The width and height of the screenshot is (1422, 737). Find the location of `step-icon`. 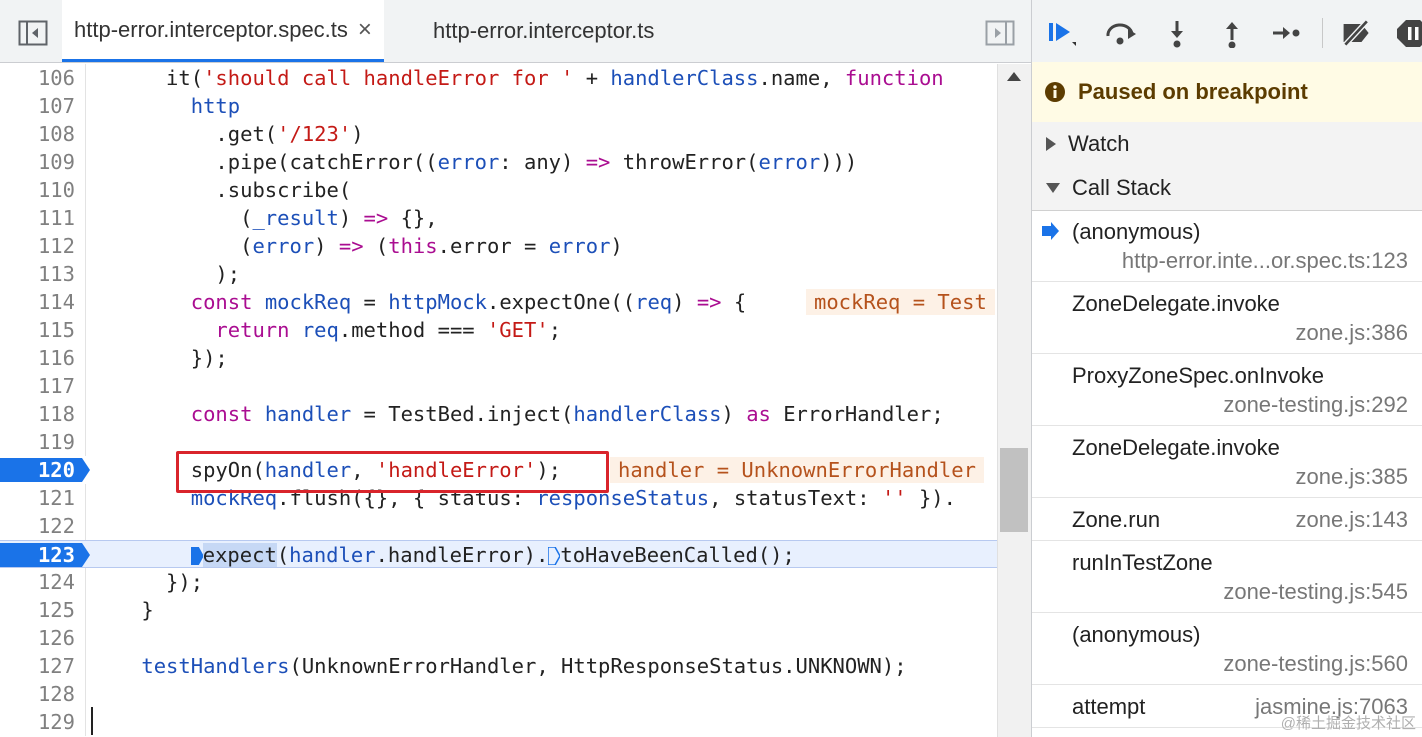

step-icon is located at coordinates (1286, 33).